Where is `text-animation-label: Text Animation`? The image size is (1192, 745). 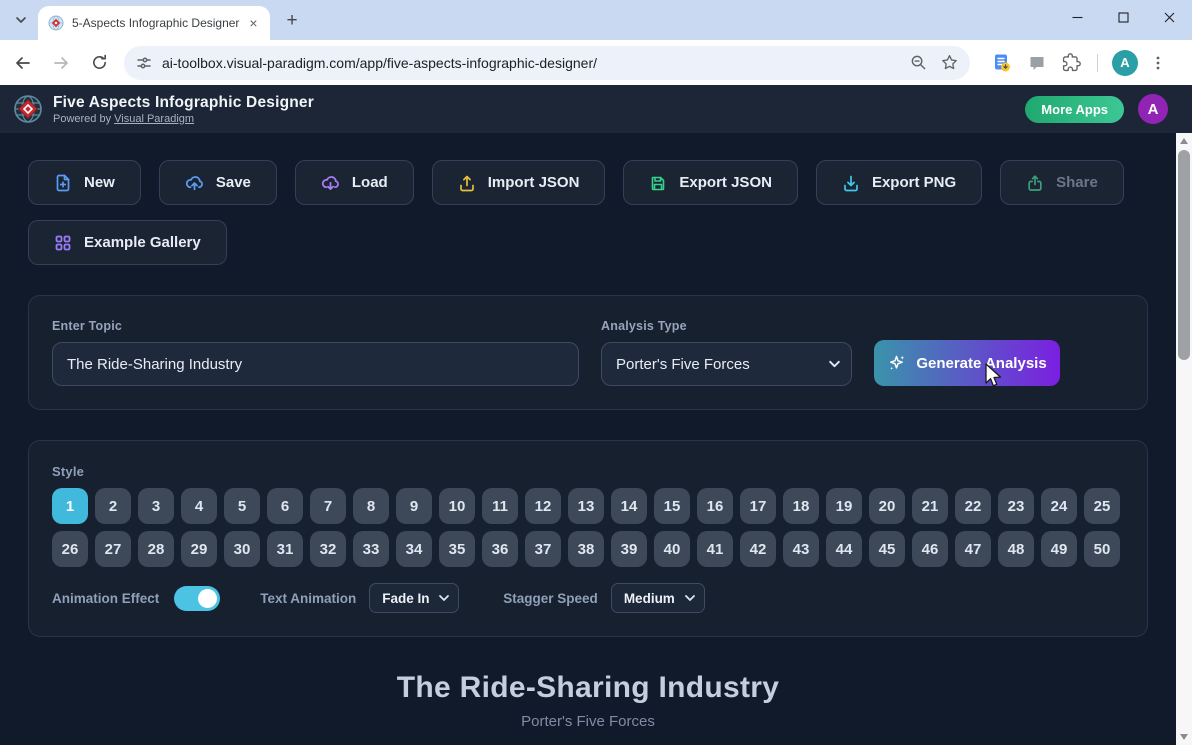
text-animation-label: Text Animation is located at coordinates (308, 598).